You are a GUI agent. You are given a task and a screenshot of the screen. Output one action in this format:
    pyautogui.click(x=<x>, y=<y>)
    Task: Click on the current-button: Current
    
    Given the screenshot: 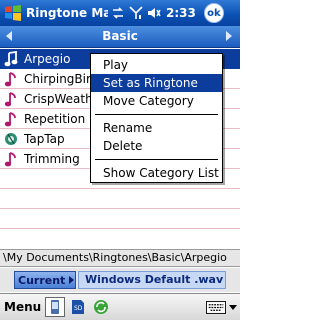 What is the action you would take?
    pyautogui.click(x=45, y=280)
    